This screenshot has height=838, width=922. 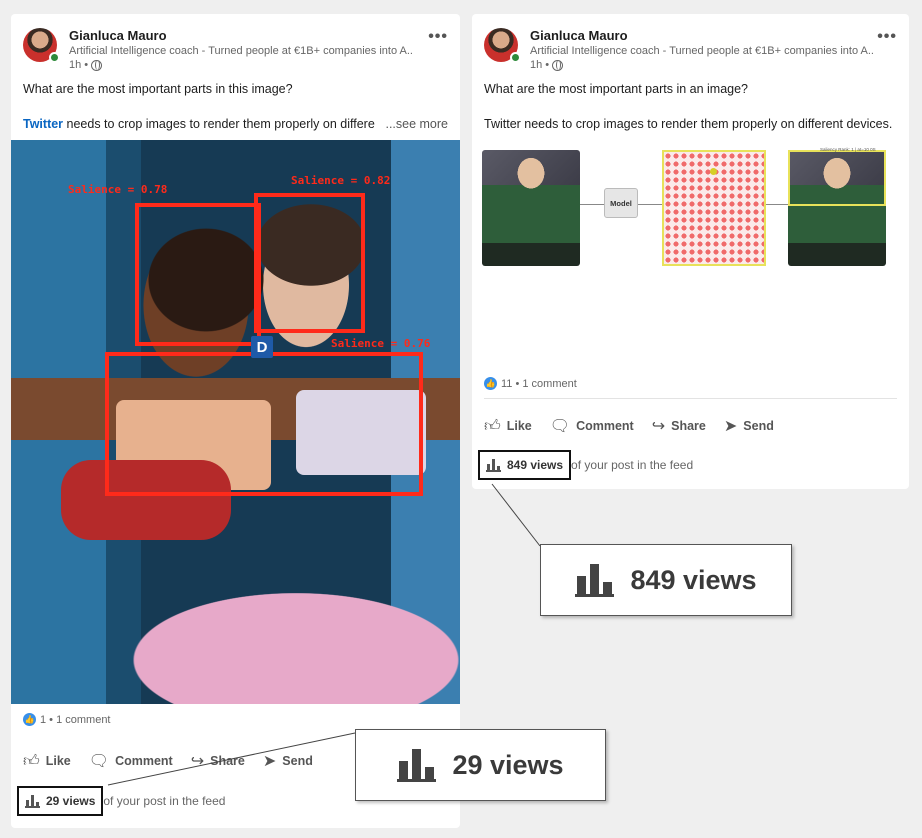 What do you see at coordinates (713, 171) in the screenshot?
I see `saliency-peak` at bounding box center [713, 171].